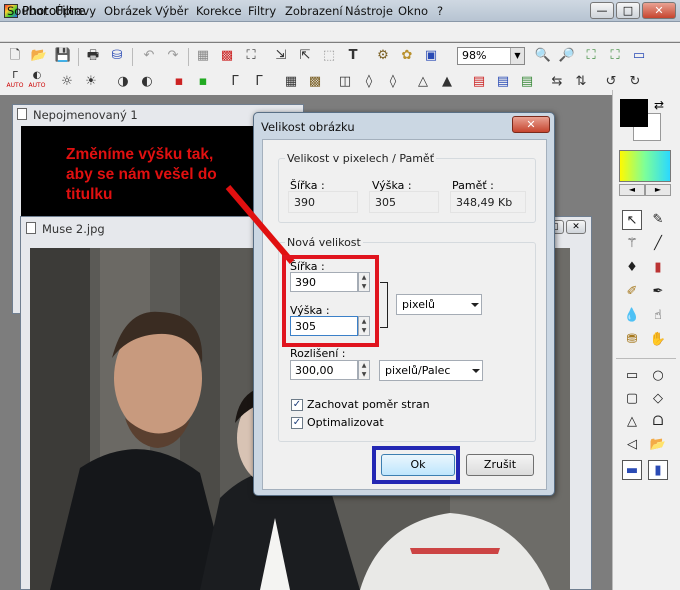  I want to click on red-highlight-box, so click(330, 301).